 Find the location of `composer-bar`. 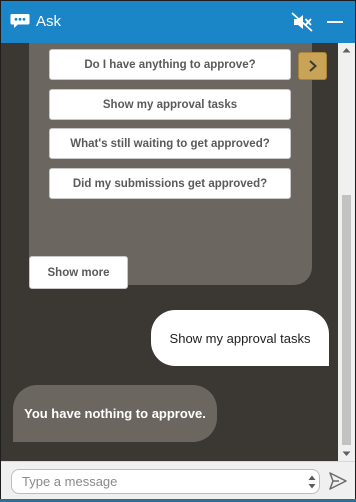

composer-bar is located at coordinates (178, 481).